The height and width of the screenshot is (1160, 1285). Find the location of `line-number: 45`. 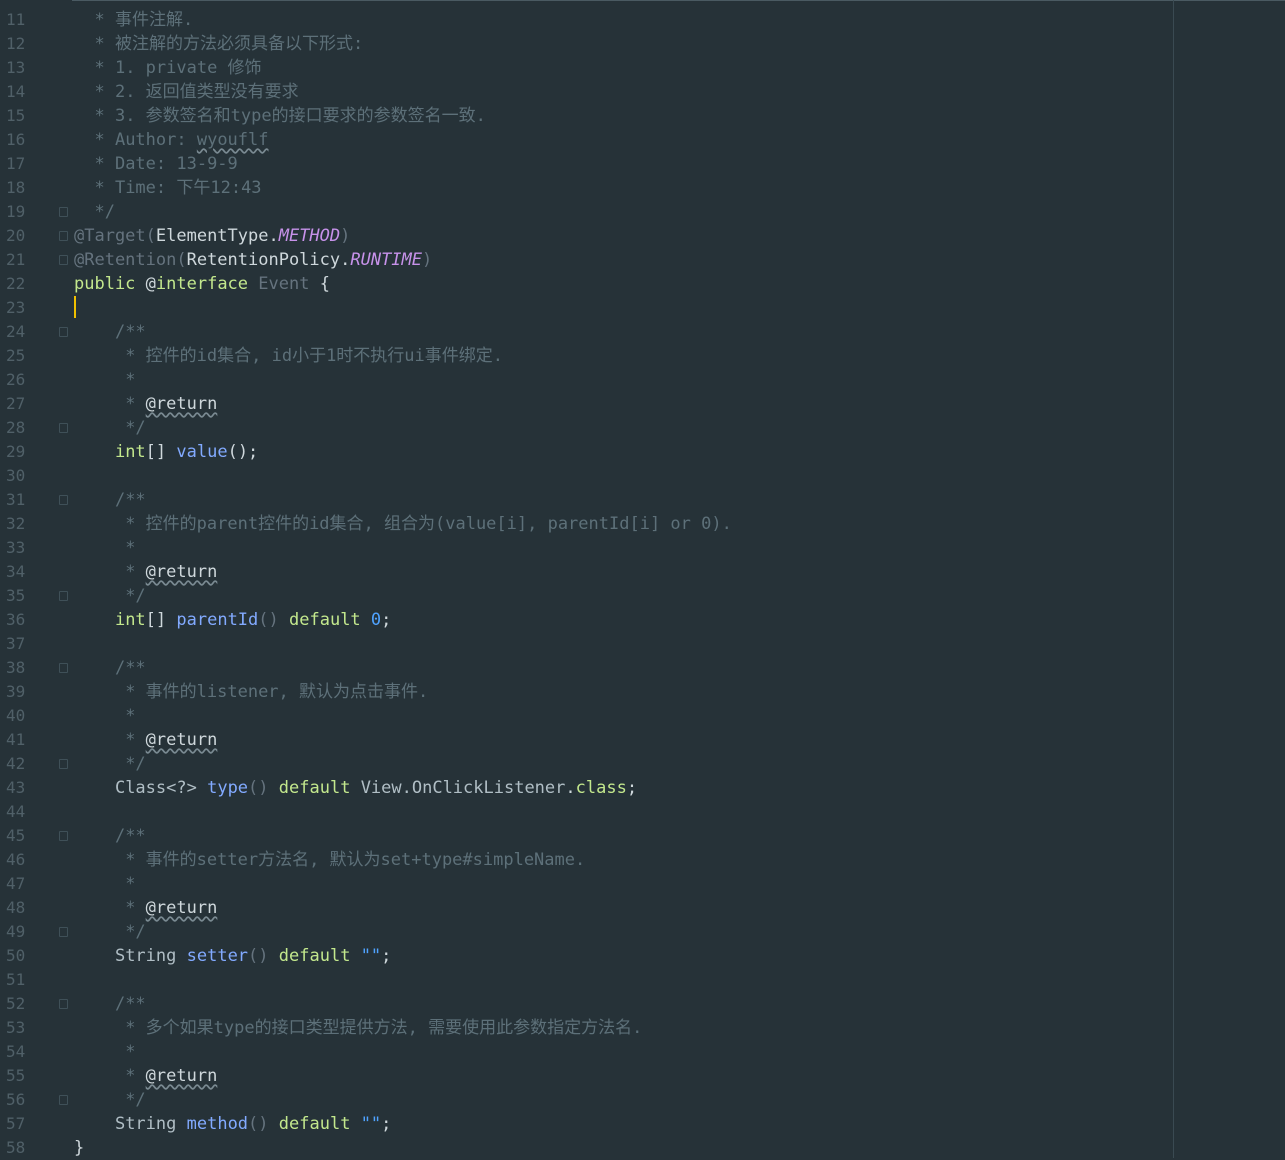

line-number: 45 is located at coordinates (16, 835).